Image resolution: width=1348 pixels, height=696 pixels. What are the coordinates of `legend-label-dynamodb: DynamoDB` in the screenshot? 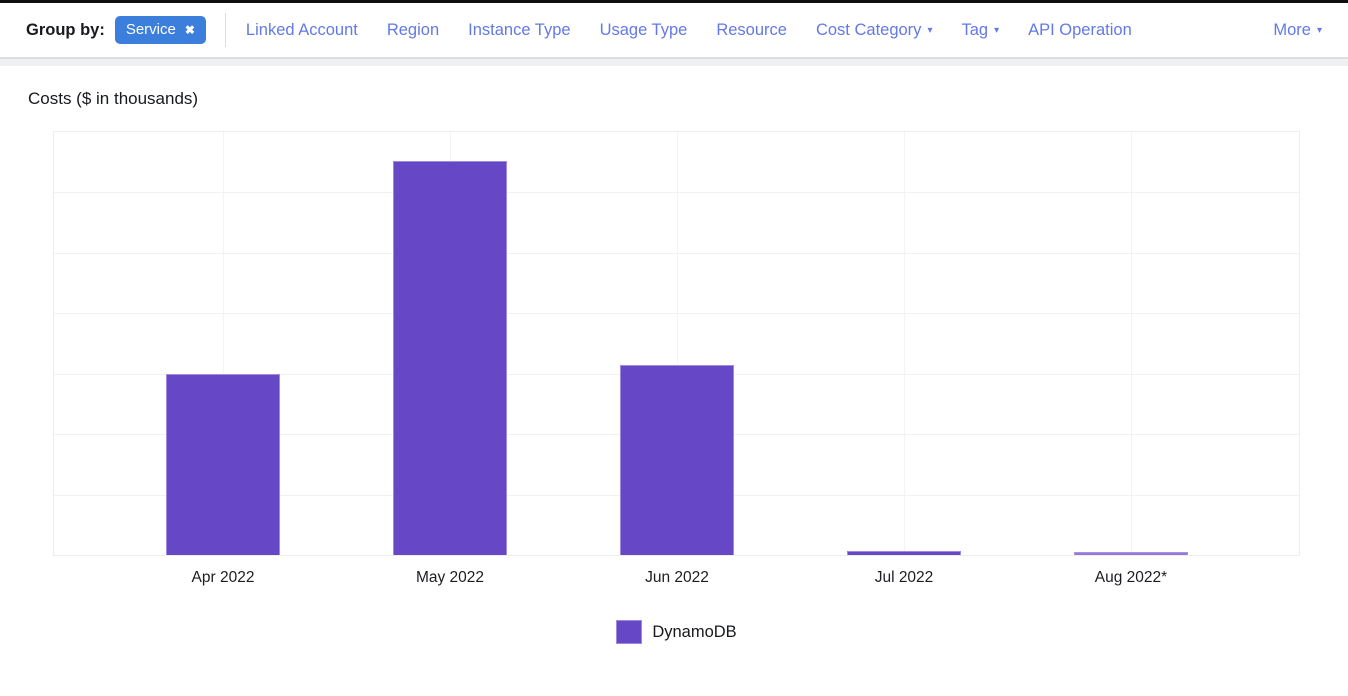 It's located at (694, 631).